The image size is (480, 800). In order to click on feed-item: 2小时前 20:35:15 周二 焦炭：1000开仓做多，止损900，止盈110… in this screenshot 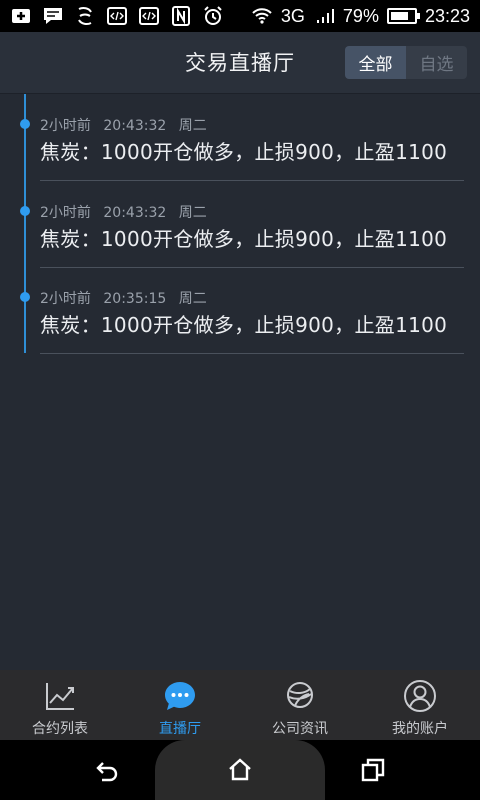, I will do `click(240, 310)`.